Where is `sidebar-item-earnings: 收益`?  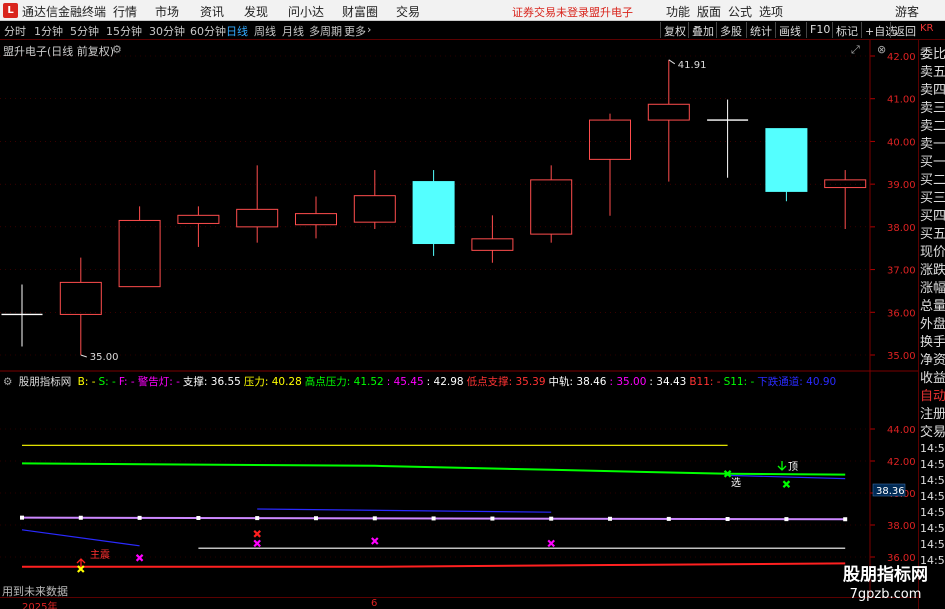
sidebar-item-earnings: 收益 is located at coordinates (932, 378).